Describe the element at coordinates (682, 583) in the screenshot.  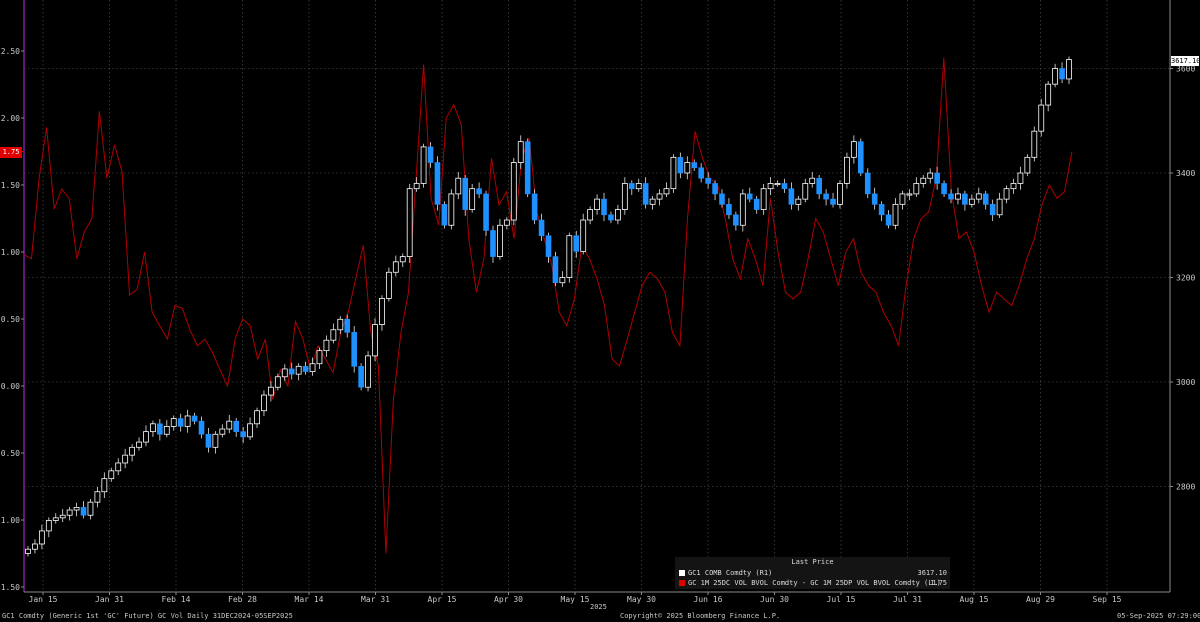
I see `legend-swatch-red` at that location.